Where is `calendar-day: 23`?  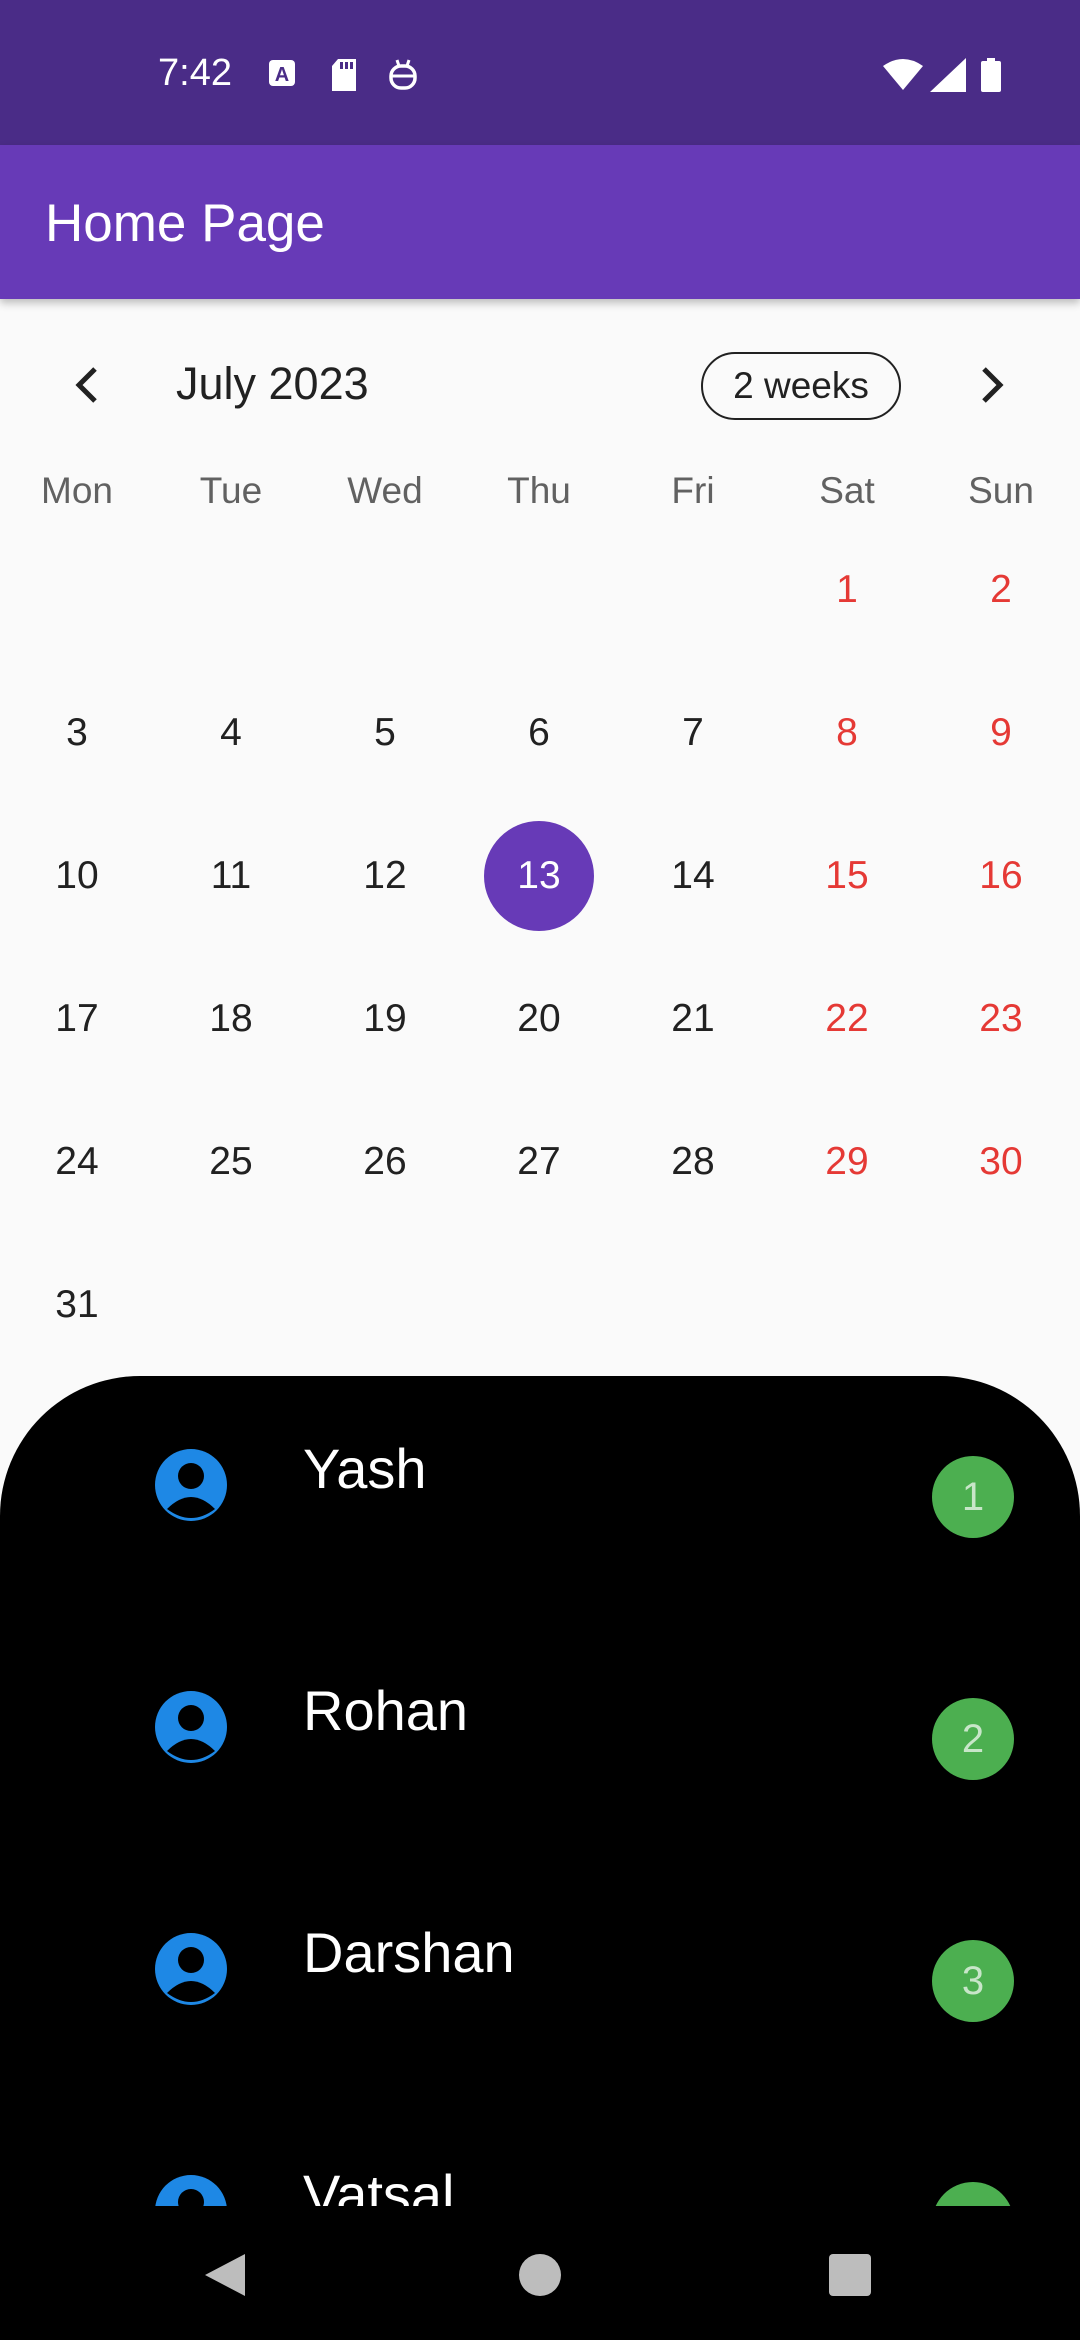 calendar-day: 23 is located at coordinates (1001, 1019).